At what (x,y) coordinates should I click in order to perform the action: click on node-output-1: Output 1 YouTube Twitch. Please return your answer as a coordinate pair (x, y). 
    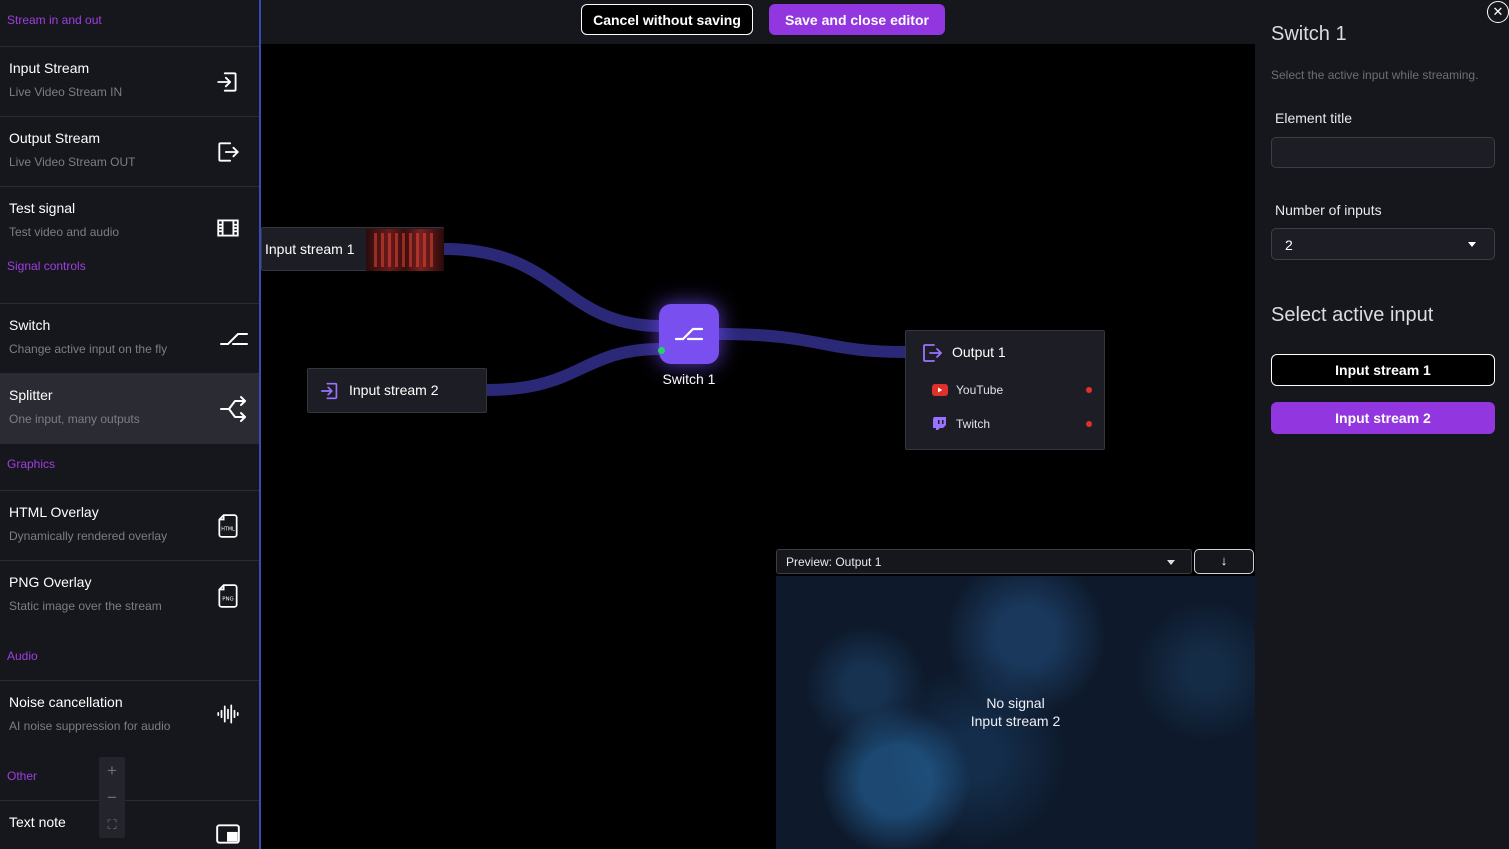
    Looking at the image, I should click on (1005, 390).